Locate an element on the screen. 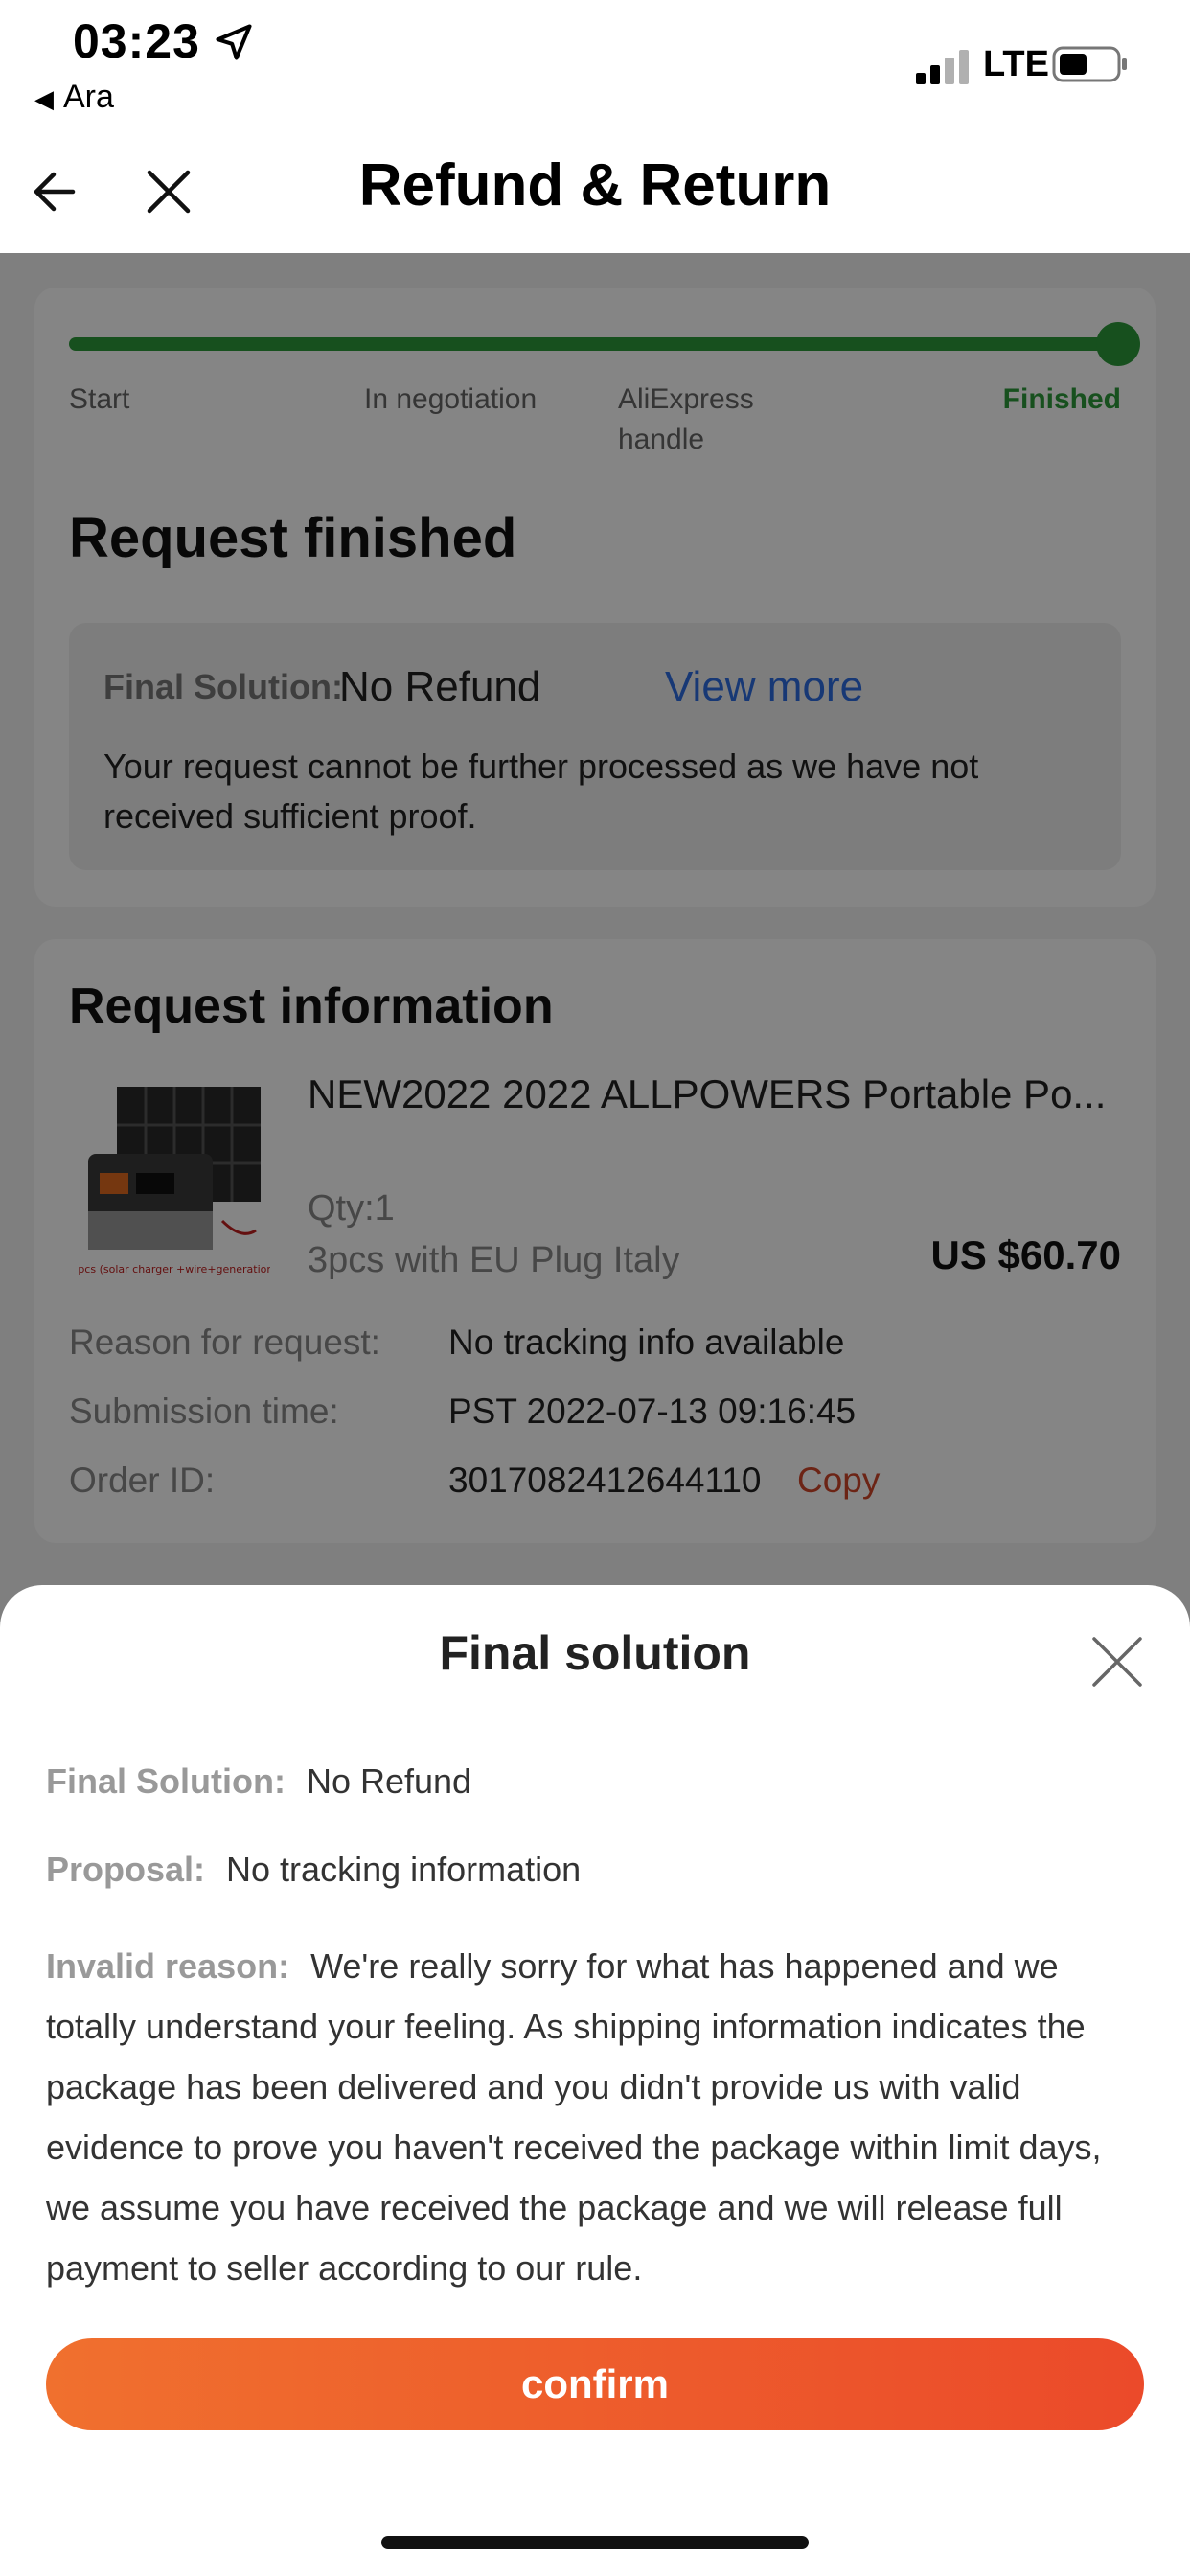 The height and width of the screenshot is (2576, 1190). back-to-app-link: ◀ Ara is located at coordinates (74, 97).